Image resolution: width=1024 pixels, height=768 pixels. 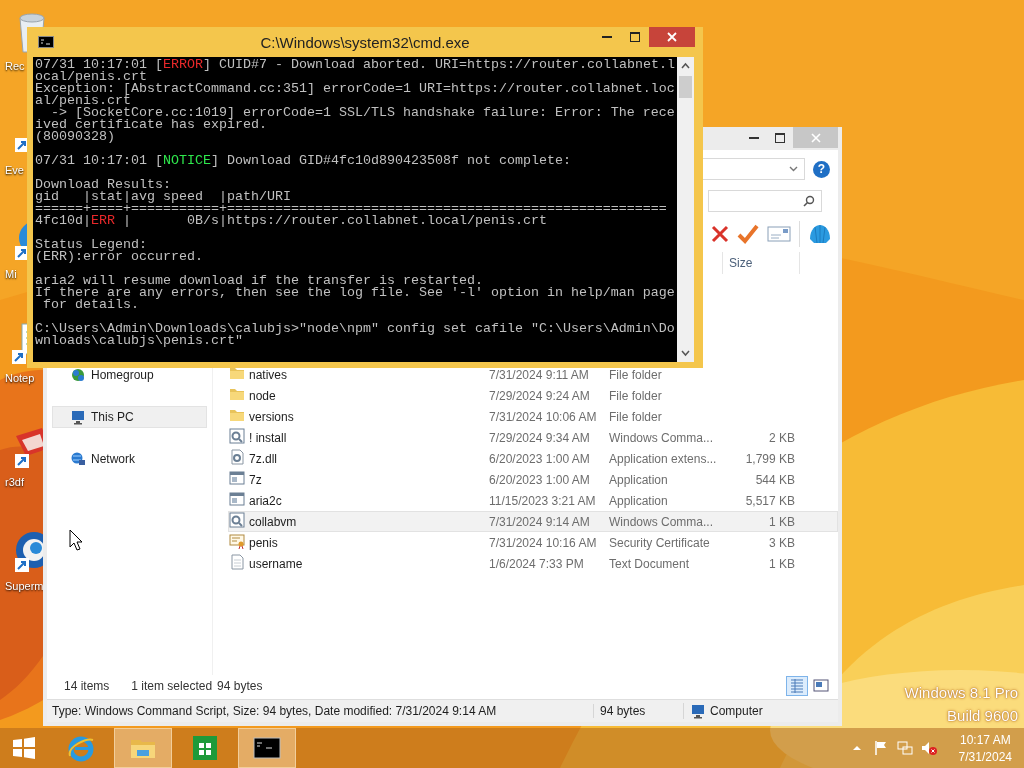 I want to click on file-row: ! install 7/29/2024 9:34 AM Windows Comma... 2 KB, so click(x=533, y=437).